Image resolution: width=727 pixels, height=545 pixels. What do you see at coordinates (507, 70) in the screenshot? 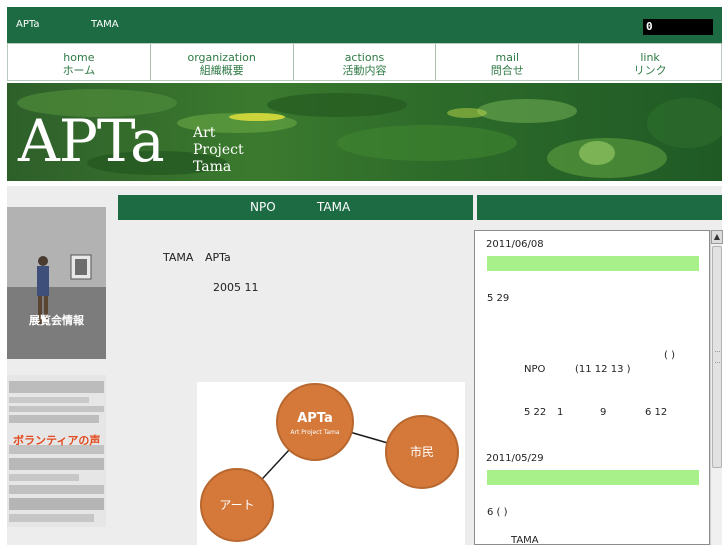
I see `nav-mail-jp: 問合せ` at bounding box center [507, 70].